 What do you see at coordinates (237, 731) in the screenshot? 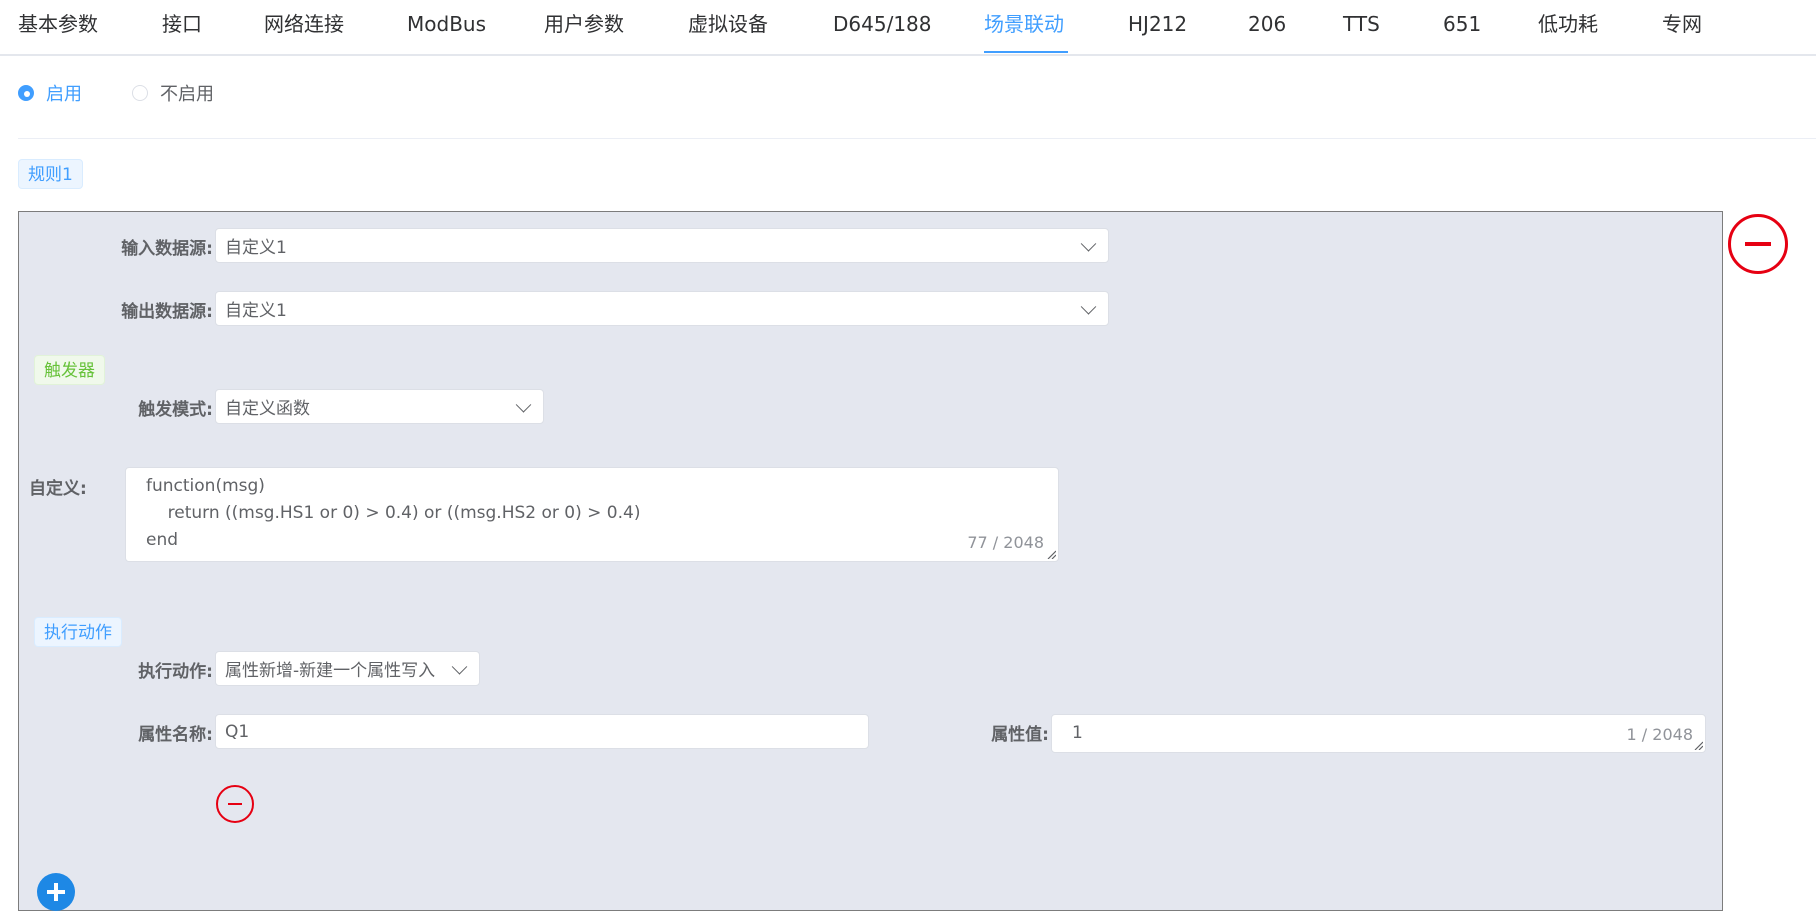
I see `property-name-value: Q1` at bounding box center [237, 731].